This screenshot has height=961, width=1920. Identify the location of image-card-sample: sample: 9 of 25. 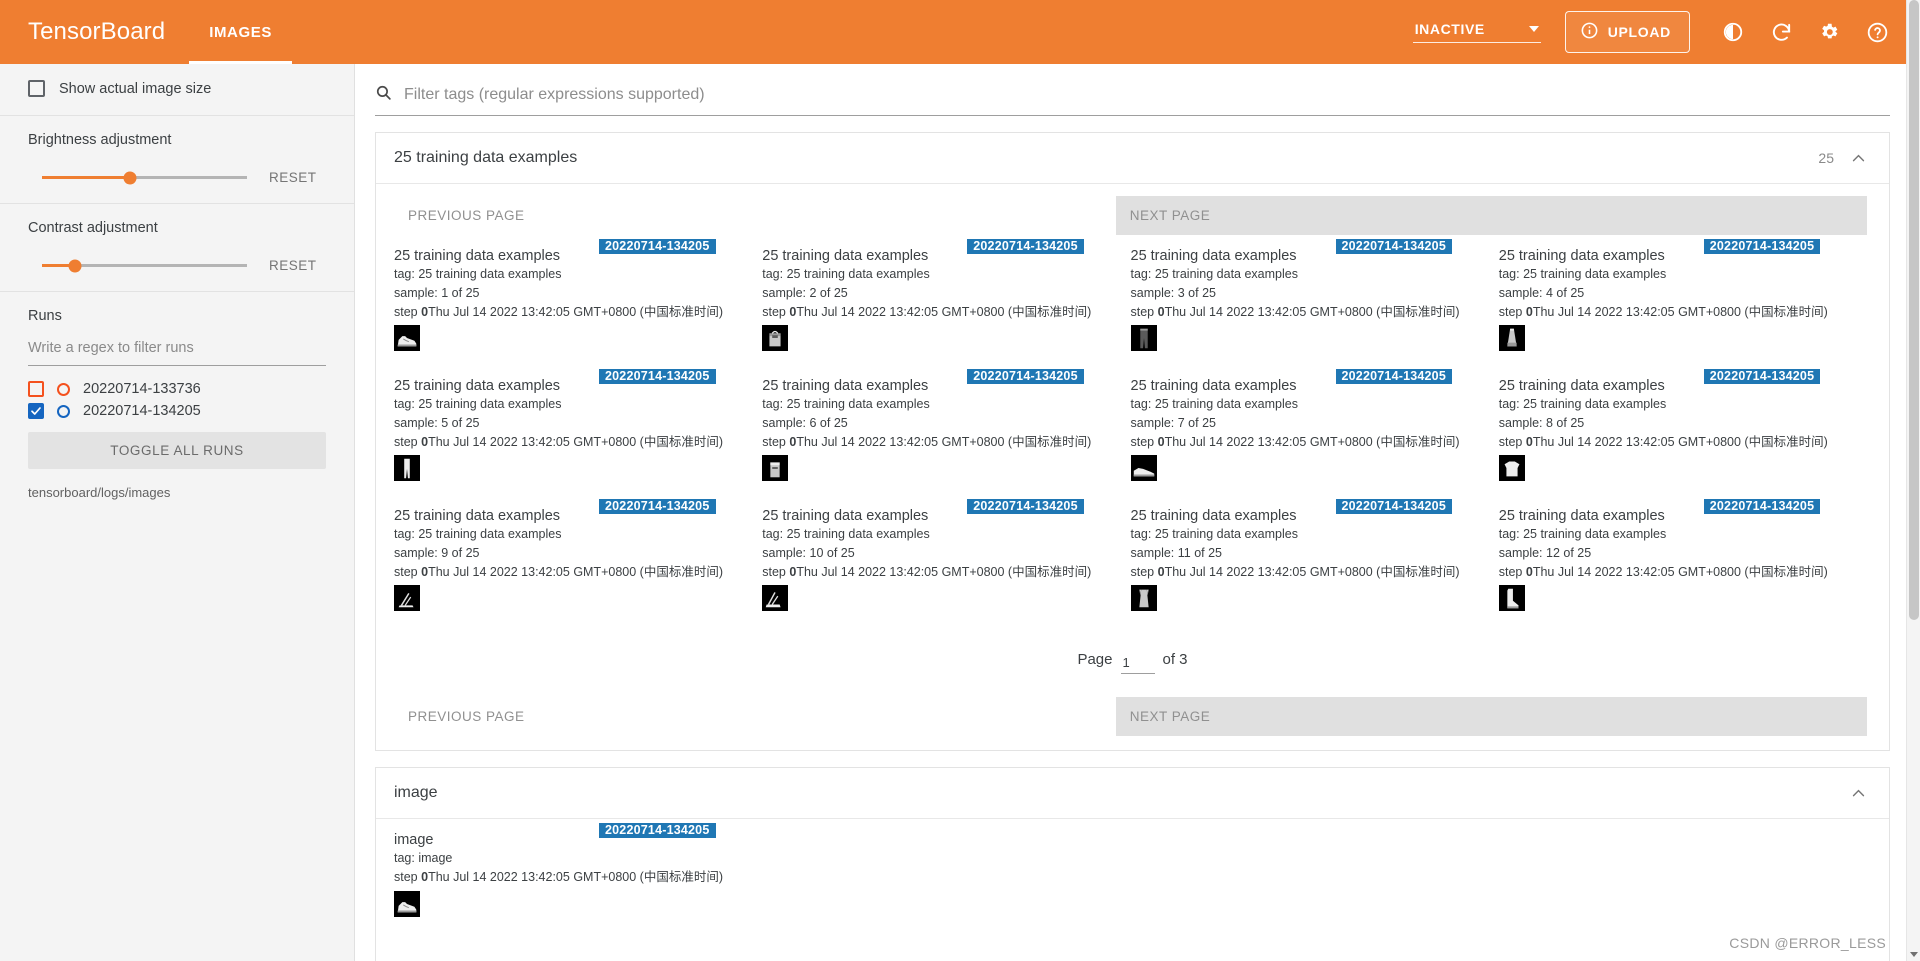
(437, 552).